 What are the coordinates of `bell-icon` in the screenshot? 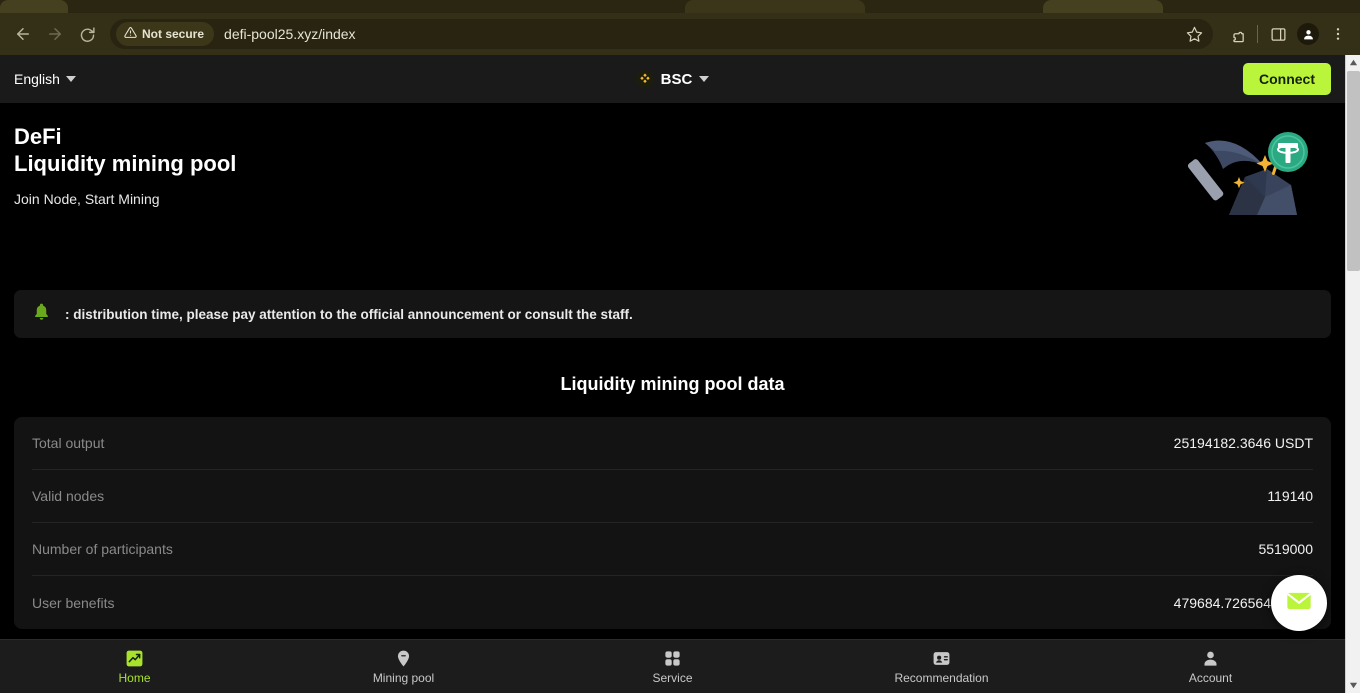 It's located at (41, 314).